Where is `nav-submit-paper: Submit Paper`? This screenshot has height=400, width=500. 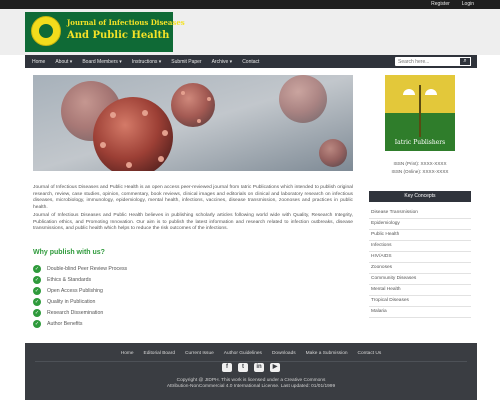 nav-submit-paper: Submit Paper is located at coordinates (186, 62).